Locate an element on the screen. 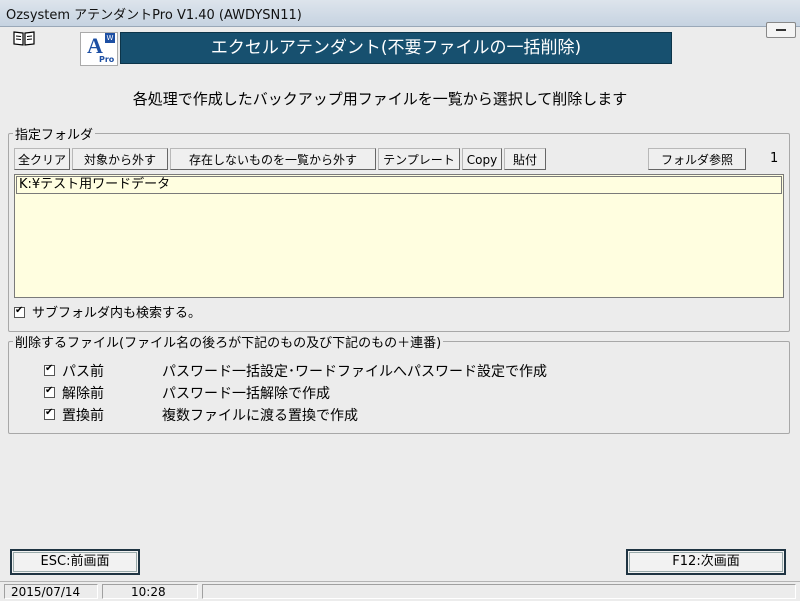  subfolder-label: サブフォルダ内も検索する。 is located at coordinates (117, 313).